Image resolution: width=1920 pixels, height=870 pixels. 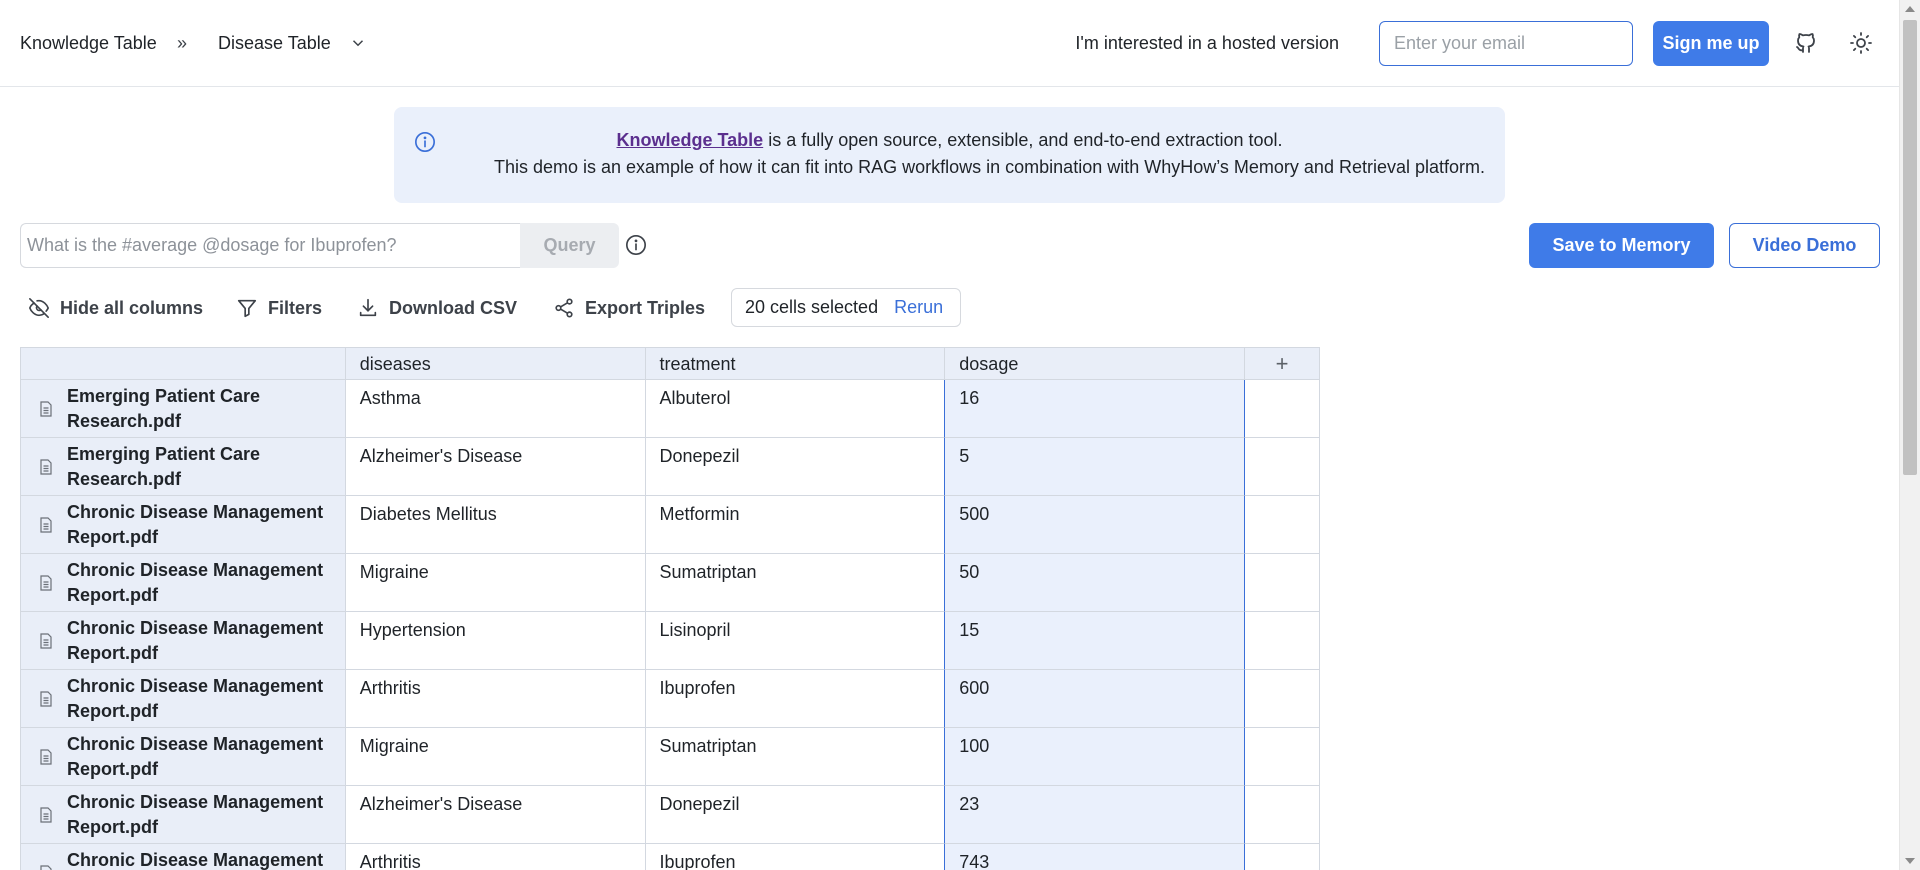 I want to click on dosage-cell: 23, so click(x=1095, y=815).